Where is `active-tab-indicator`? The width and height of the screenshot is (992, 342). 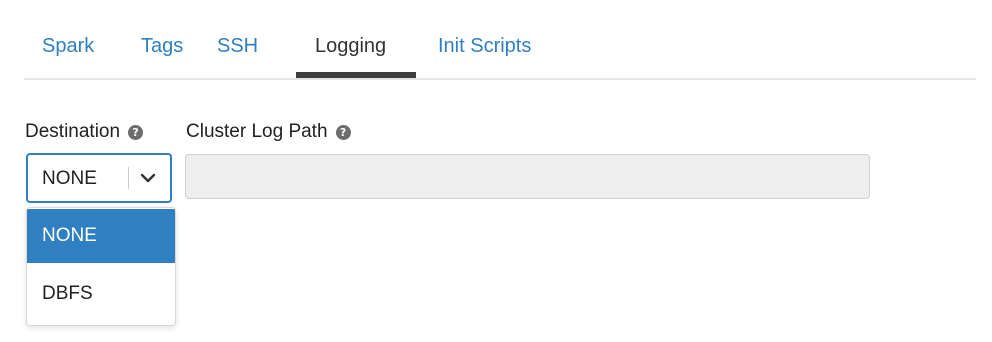 active-tab-indicator is located at coordinates (356, 75).